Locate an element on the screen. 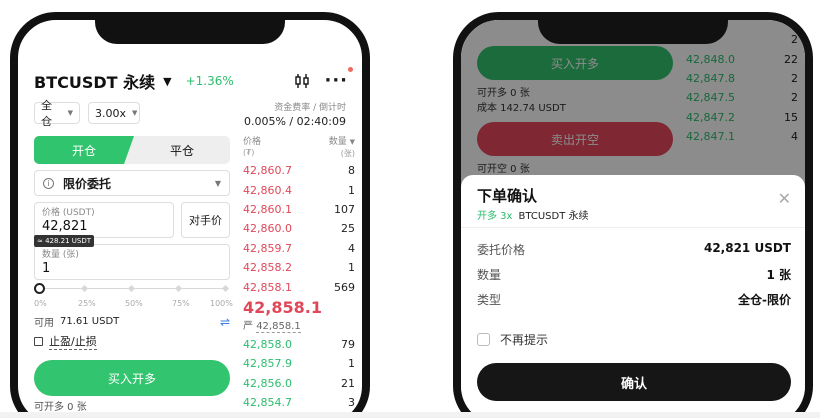 The image size is (820, 418). order-quantity-row: 数量 1 张 is located at coordinates (634, 274).